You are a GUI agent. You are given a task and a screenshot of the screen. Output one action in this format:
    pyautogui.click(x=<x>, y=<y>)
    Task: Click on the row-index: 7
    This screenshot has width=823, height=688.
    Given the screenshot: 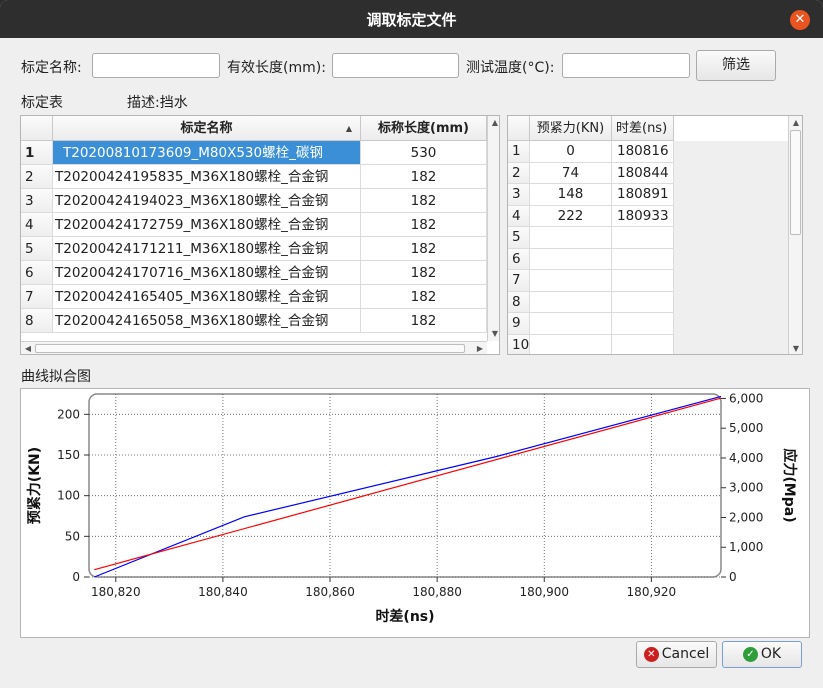 What is the action you would take?
    pyautogui.click(x=37, y=297)
    